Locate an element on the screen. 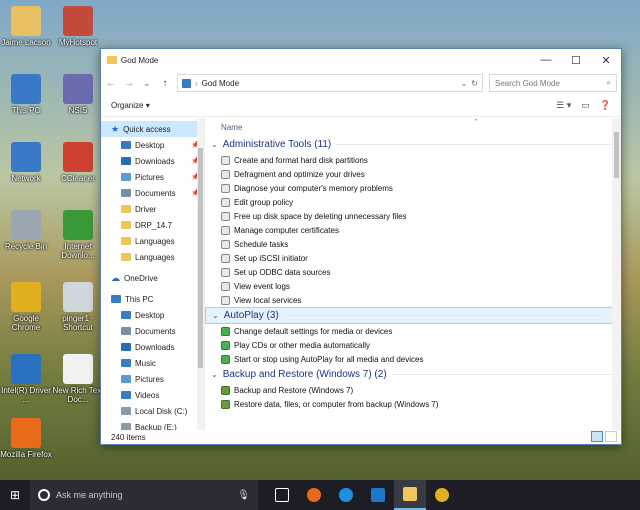 This screenshot has width=640, height=510. nav-item: DRP_14.7 is located at coordinates (152, 225).